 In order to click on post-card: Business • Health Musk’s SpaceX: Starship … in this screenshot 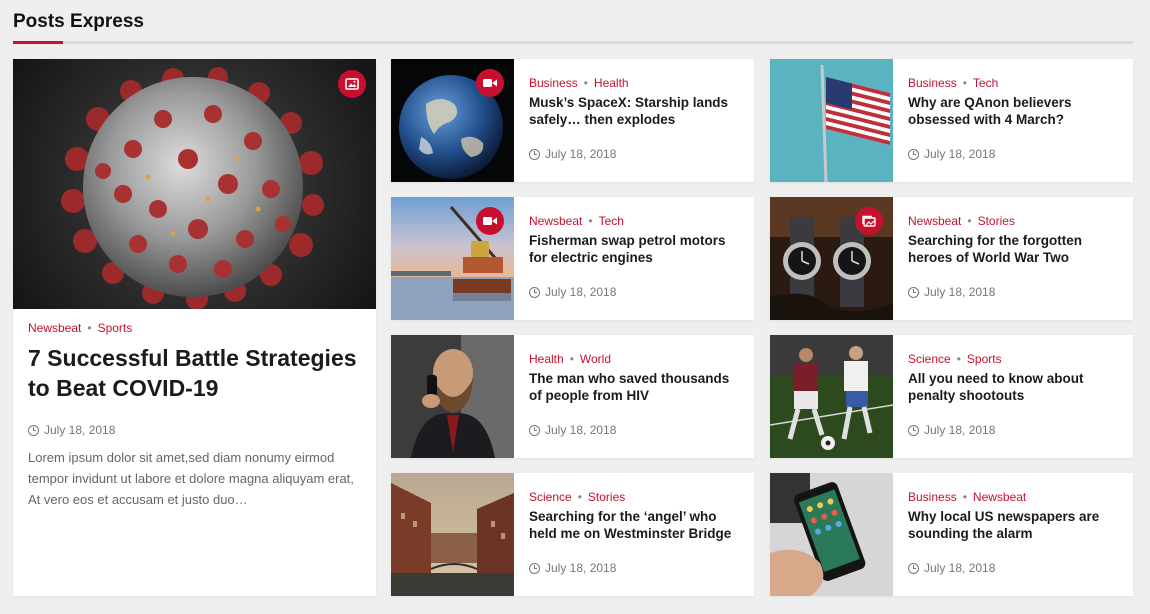, I will do `click(572, 120)`.